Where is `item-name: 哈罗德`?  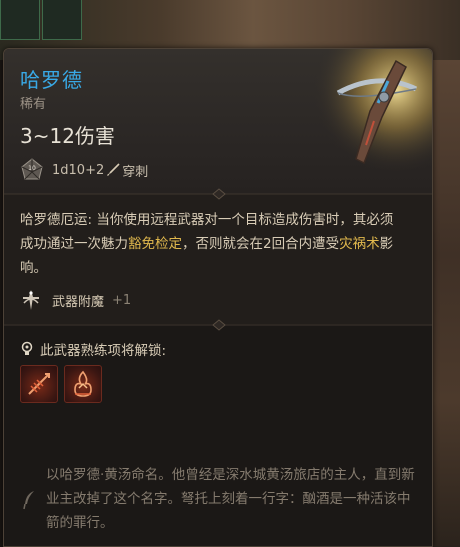
item-name: 哈罗德 is located at coordinates (51, 80).